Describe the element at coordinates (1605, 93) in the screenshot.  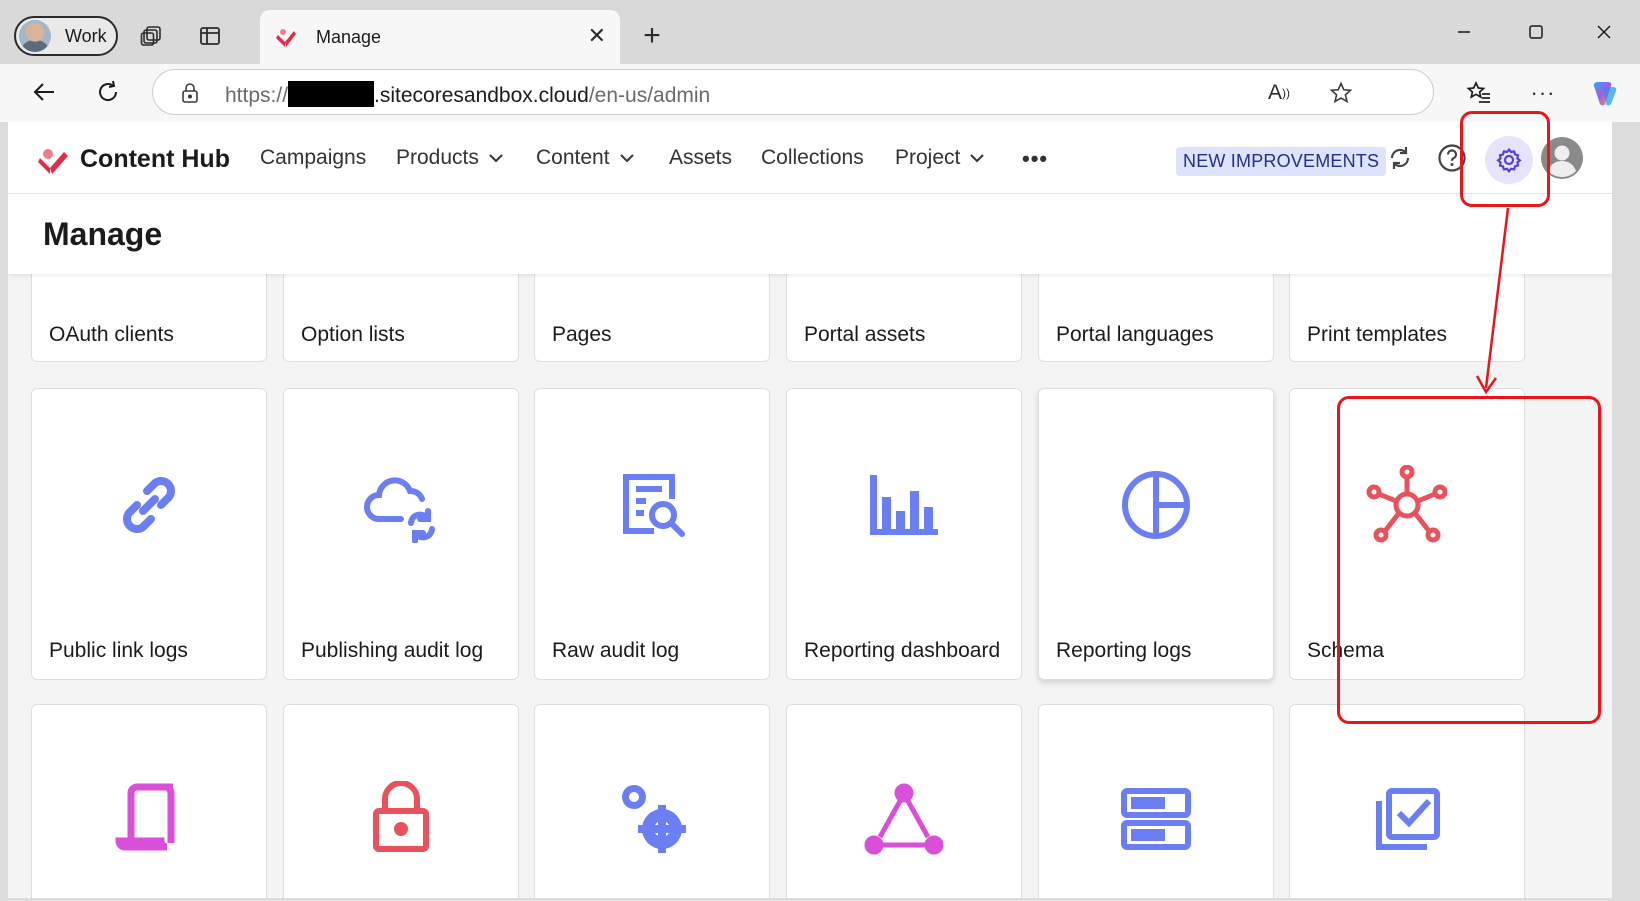
I see `copilot-icon` at that location.